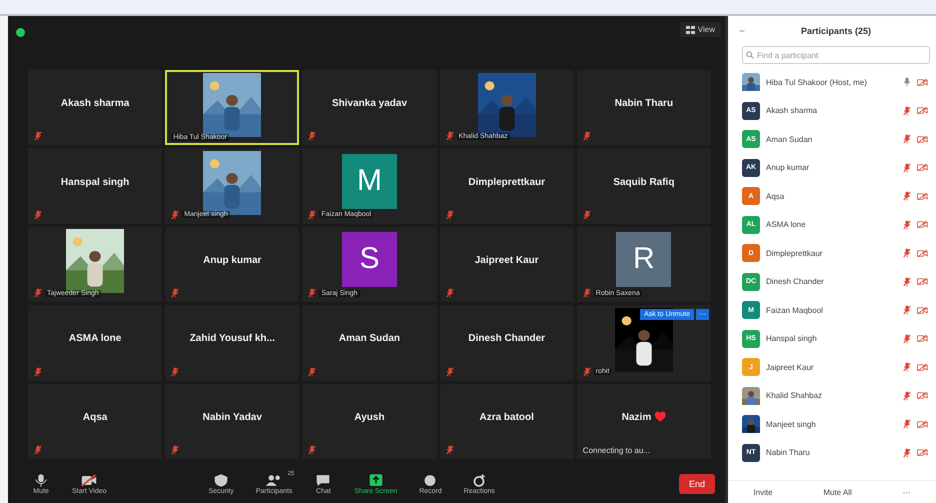 The image size is (936, 503). Describe the element at coordinates (795, 395) in the screenshot. I see `participant-name: Khalid Shahbaz` at that location.